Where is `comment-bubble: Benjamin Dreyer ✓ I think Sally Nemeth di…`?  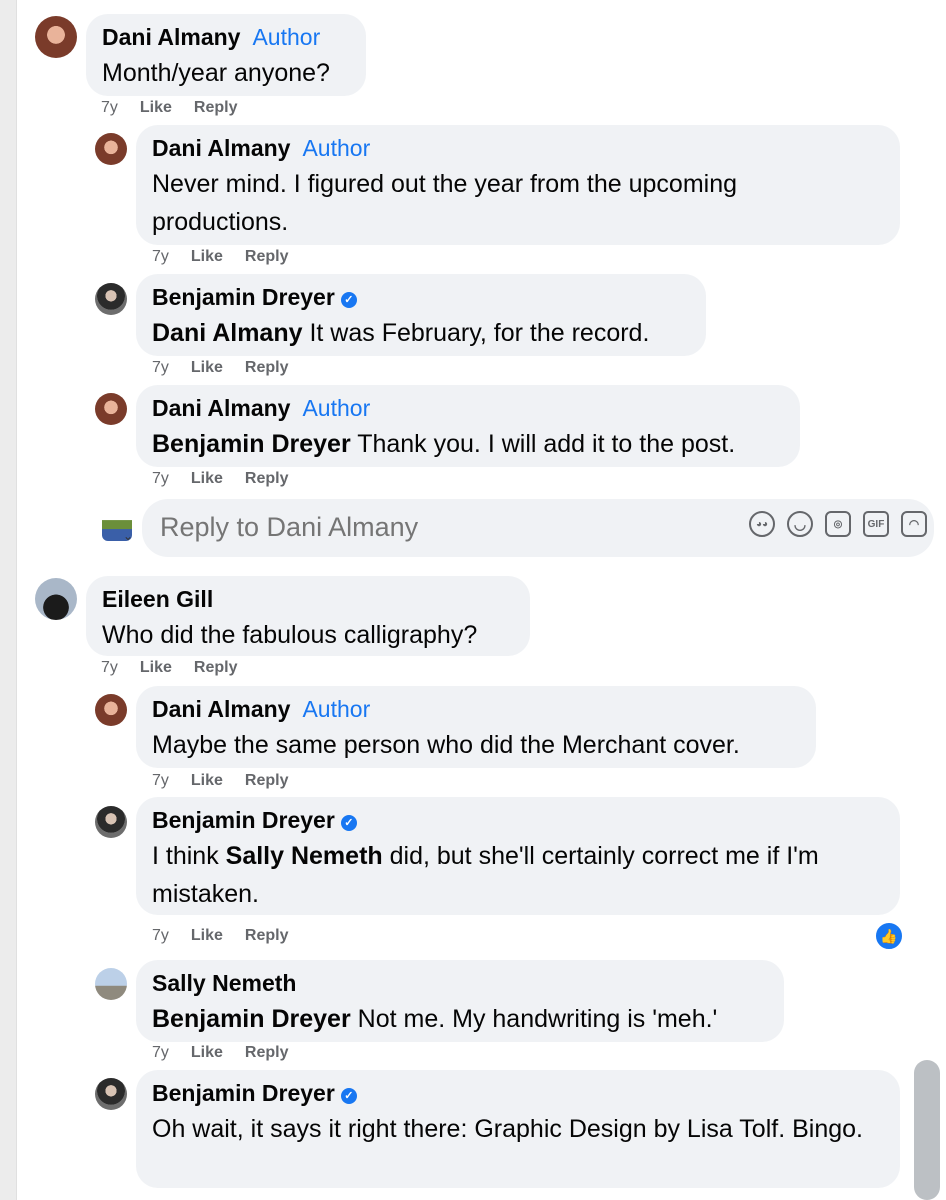
comment-bubble: Benjamin Dreyer ✓ I think Sally Nemeth di… is located at coordinates (518, 856).